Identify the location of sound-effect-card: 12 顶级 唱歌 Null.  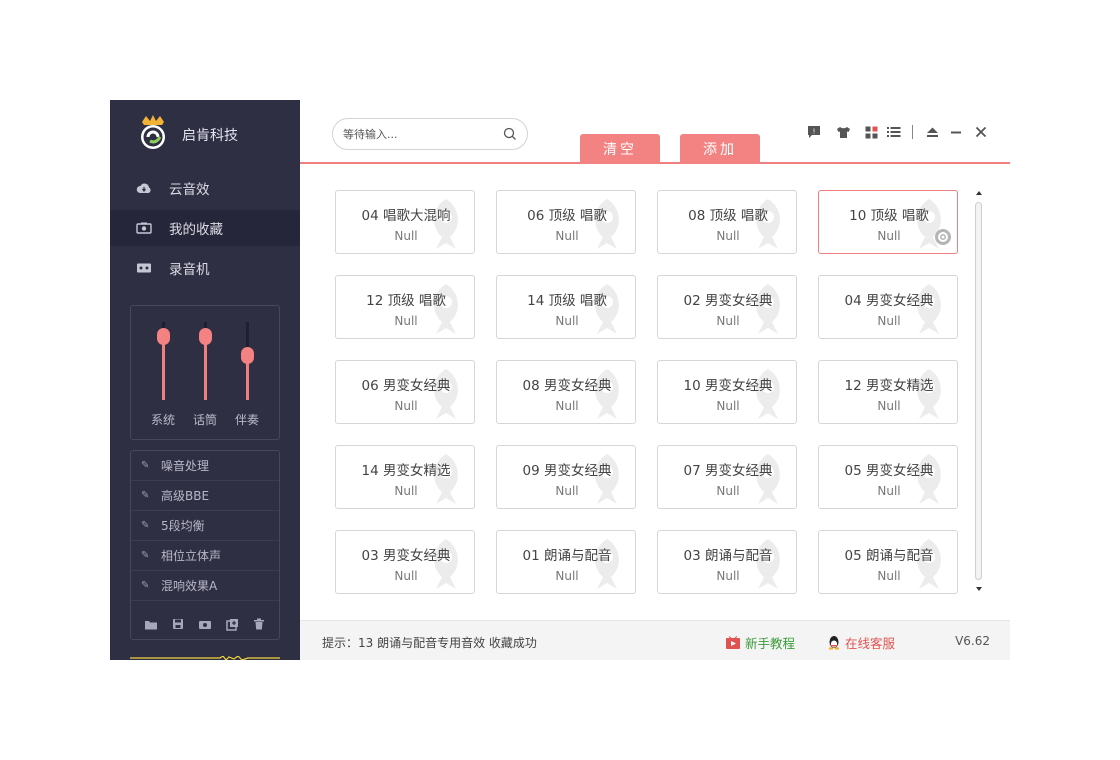
(405, 307).